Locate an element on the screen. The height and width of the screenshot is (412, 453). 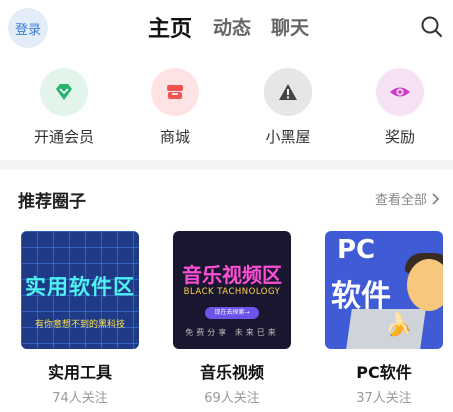
circle-card-pc-software: PC 软件 🍌 PC软件 37人关注 is located at coordinates (384, 318).